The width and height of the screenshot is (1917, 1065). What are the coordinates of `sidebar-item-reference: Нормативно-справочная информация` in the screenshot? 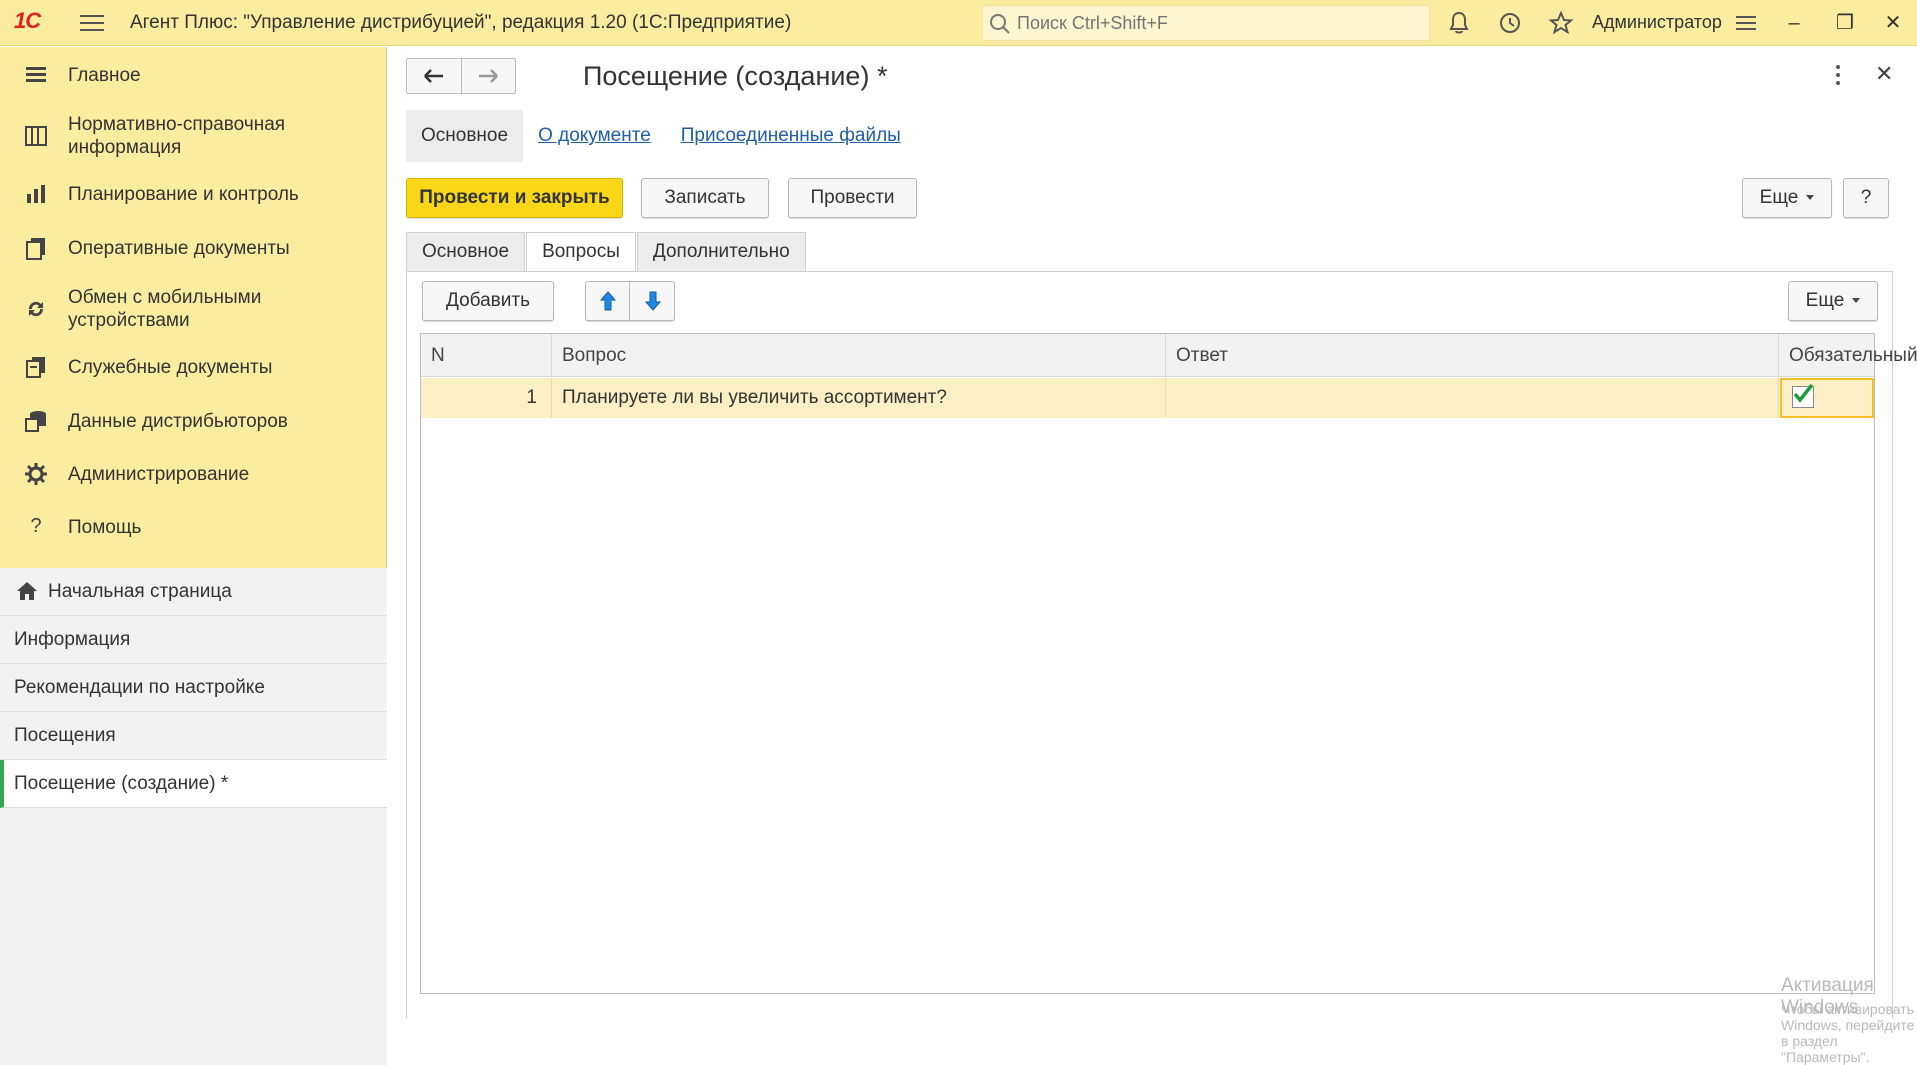 It's located at (193, 135).